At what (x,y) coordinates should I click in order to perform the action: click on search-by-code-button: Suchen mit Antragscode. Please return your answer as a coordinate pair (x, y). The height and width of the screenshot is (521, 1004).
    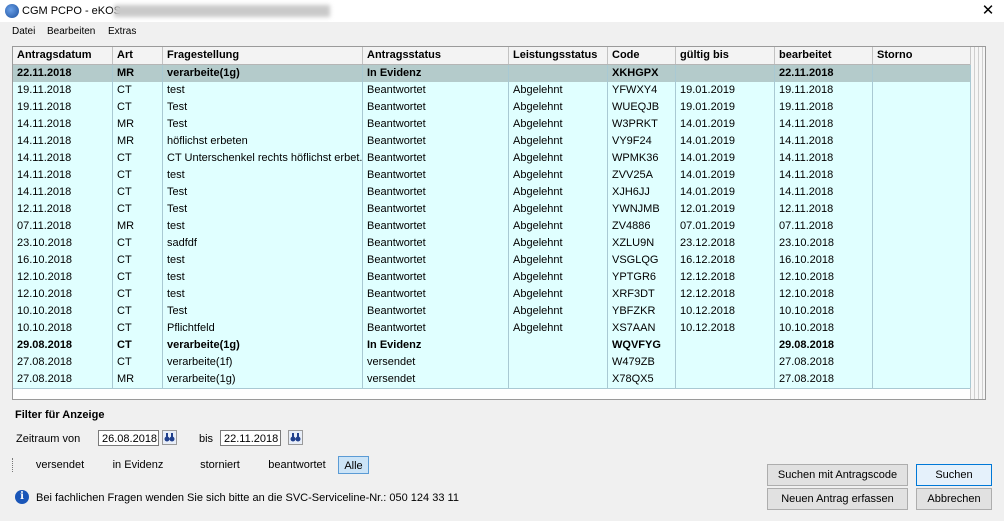
    Looking at the image, I should click on (837, 475).